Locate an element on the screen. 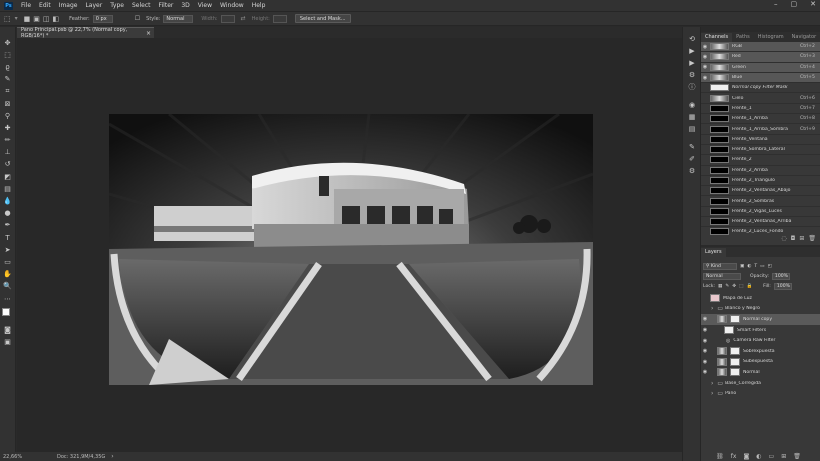  menu-view: View is located at coordinates (205, 5).